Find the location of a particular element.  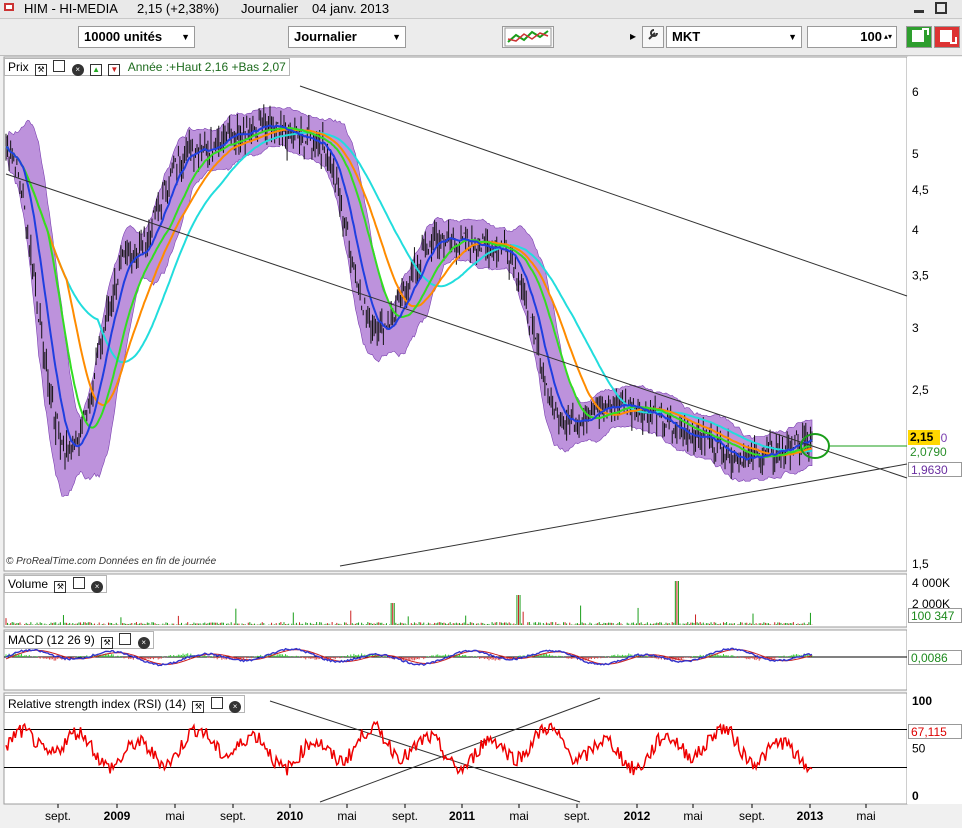

price-change: 2,15 (+2,38%) is located at coordinates (178, 8).